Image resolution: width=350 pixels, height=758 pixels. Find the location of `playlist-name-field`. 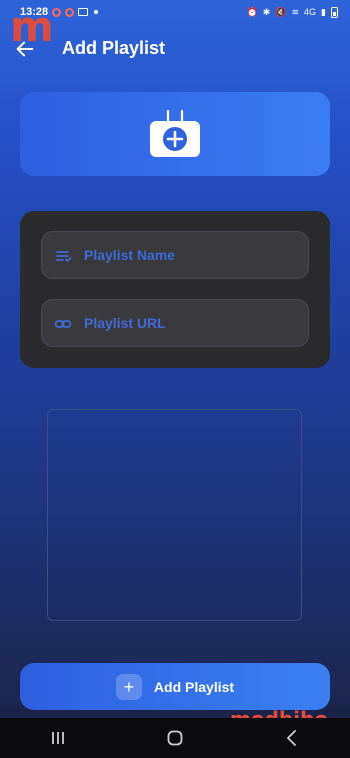

playlist-name-field is located at coordinates (175, 255).